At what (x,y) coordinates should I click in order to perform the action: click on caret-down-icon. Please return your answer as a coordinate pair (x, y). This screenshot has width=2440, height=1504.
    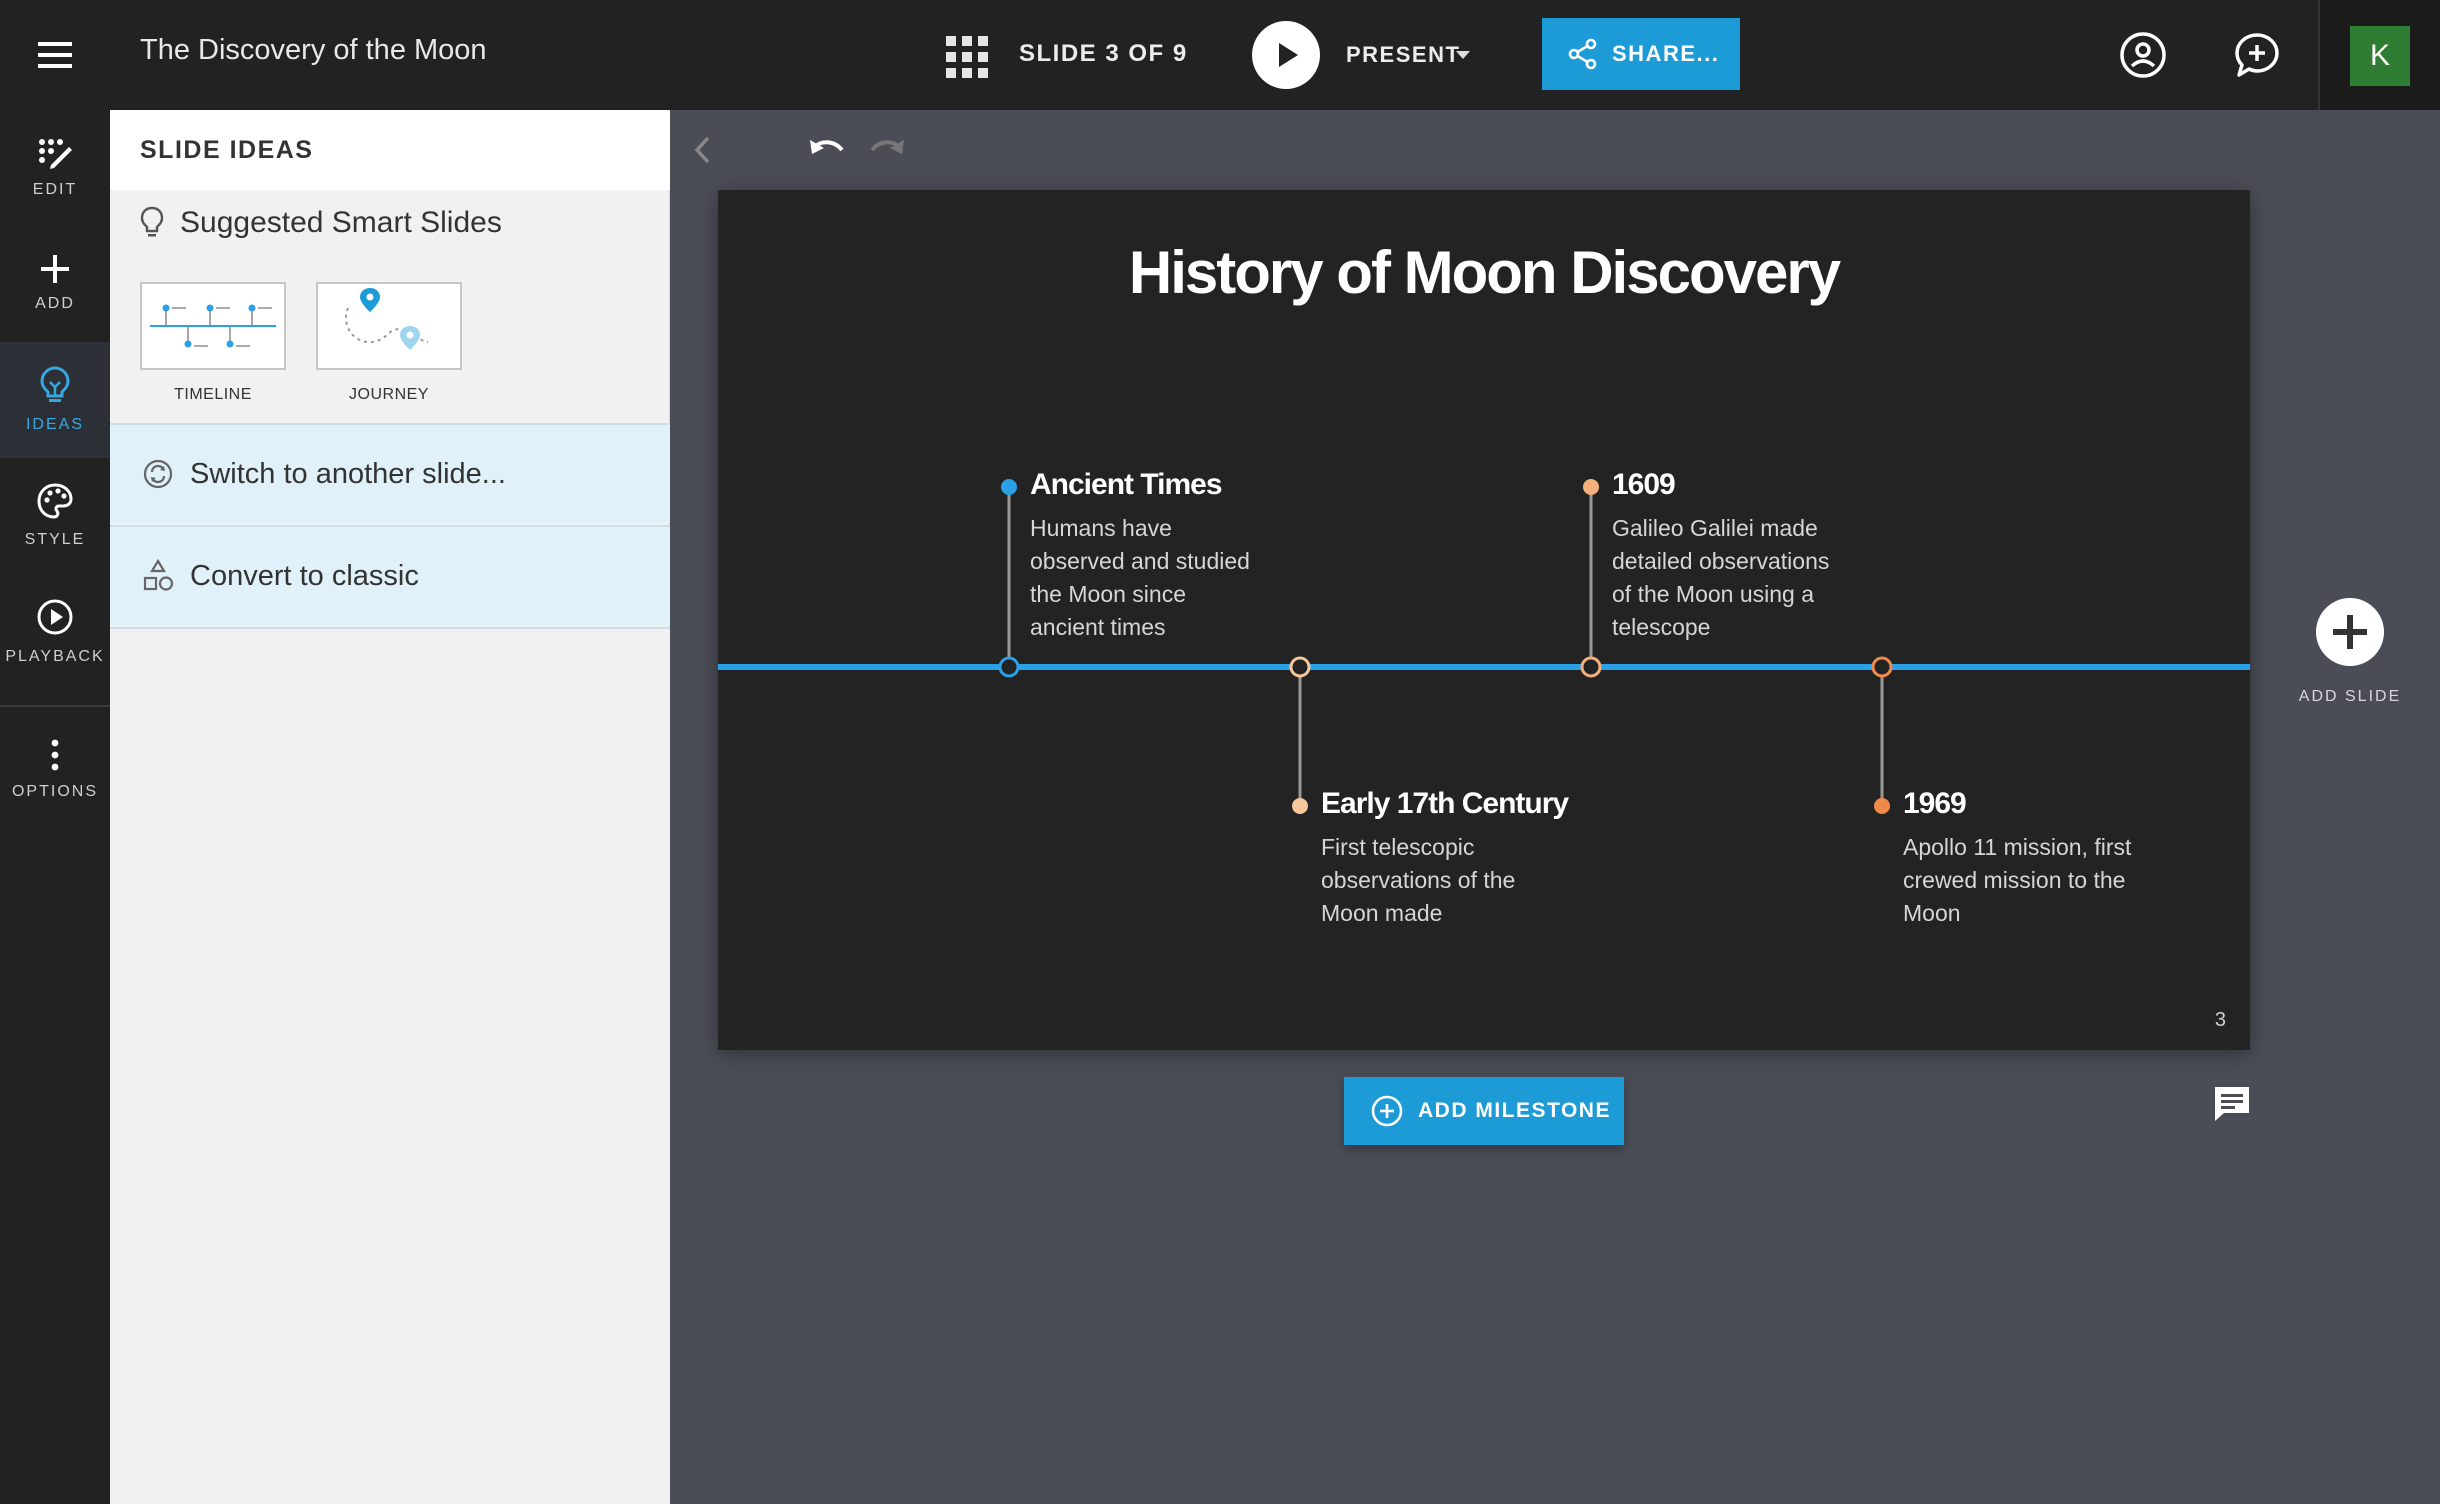
    Looking at the image, I should click on (1463, 55).